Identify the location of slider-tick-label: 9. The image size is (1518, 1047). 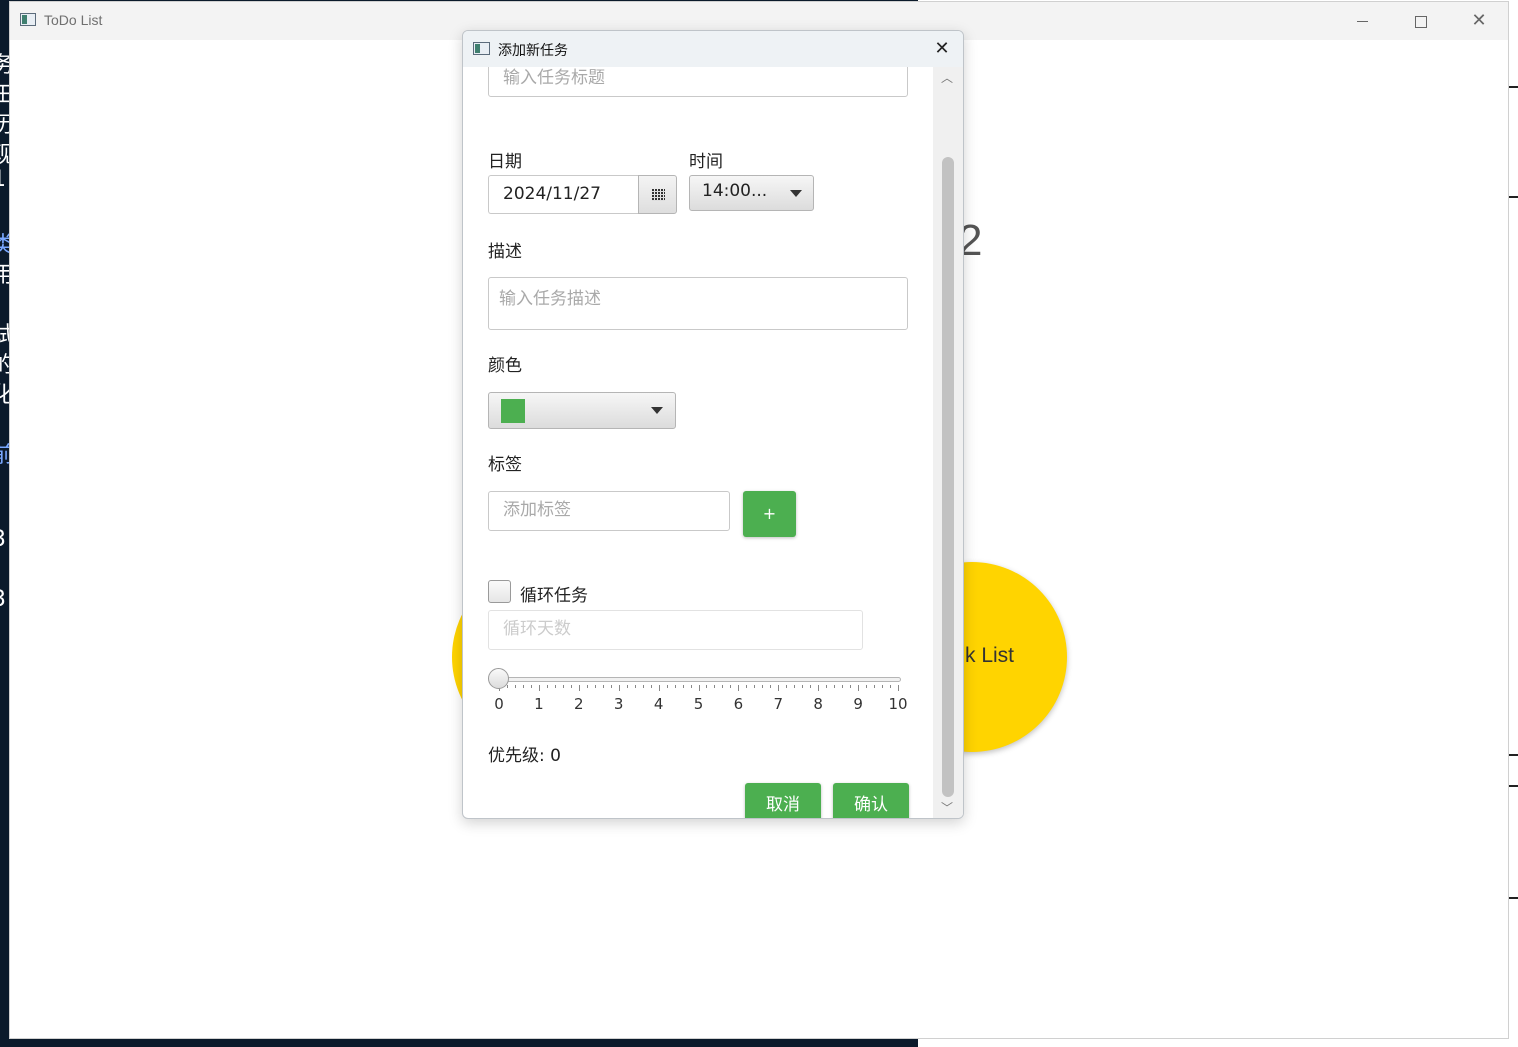
(858, 704).